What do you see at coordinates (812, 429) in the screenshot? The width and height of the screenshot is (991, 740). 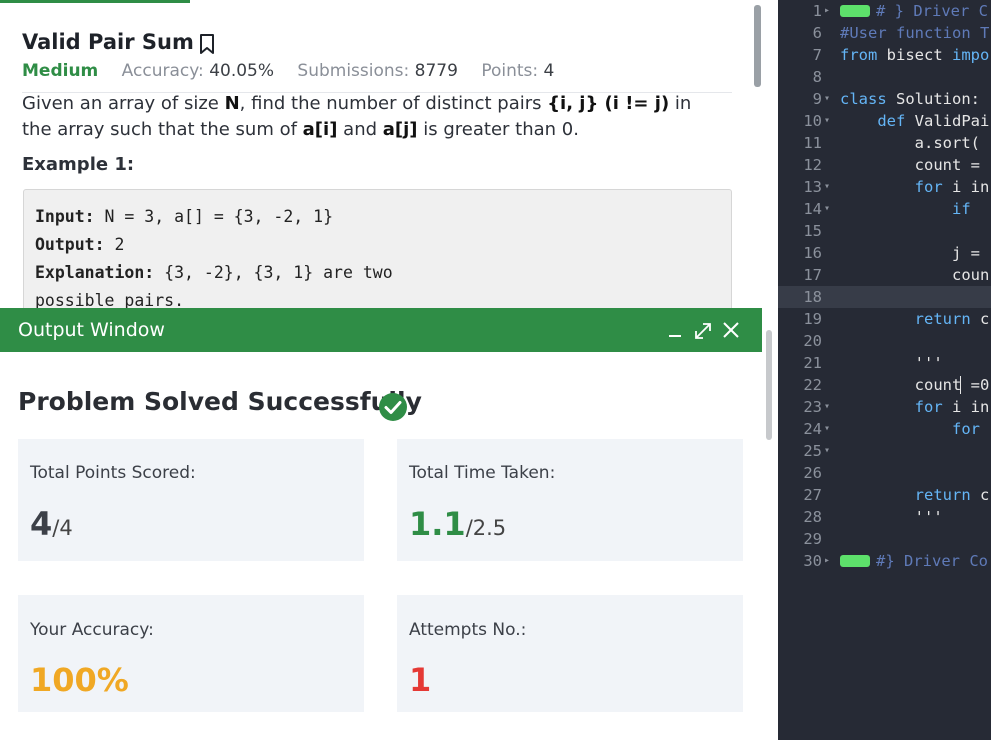 I see `line-number: 24` at bounding box center [812, 429].